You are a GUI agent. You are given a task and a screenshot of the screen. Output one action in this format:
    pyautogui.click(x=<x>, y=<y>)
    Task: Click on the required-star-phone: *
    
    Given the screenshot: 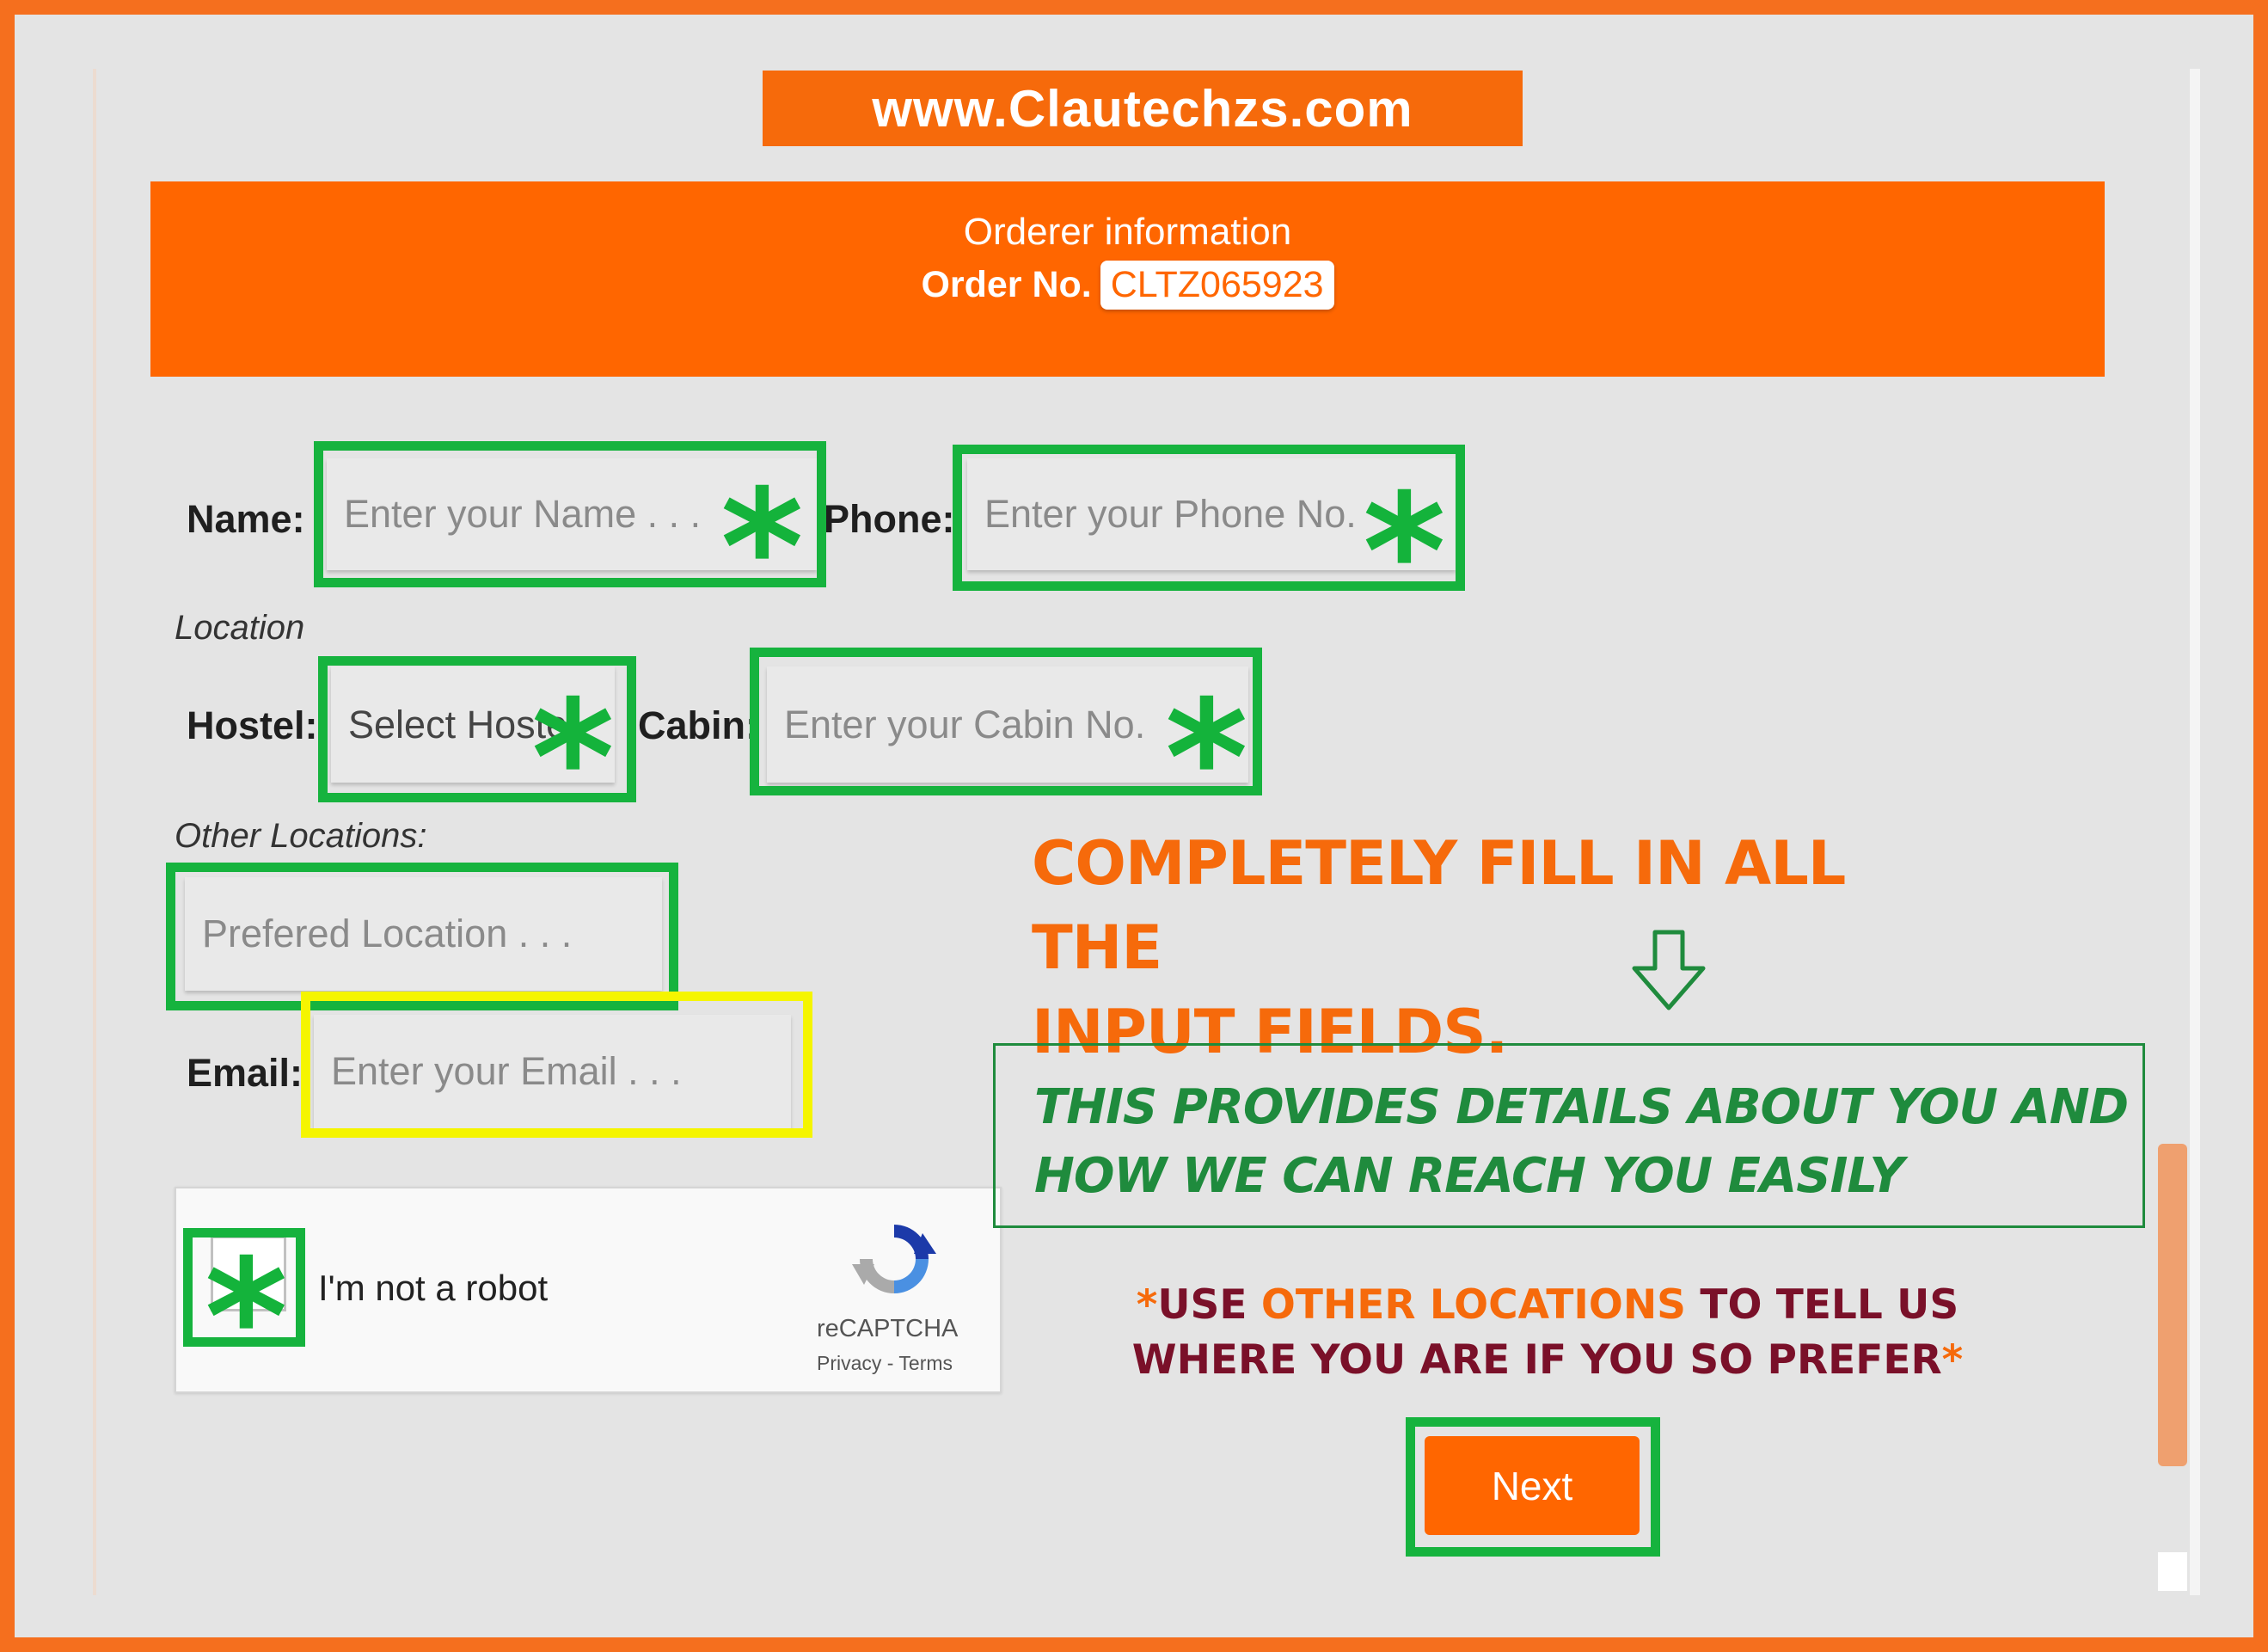 What is the action you would take?
    pyautogui.click(x=1404, y=552)
    